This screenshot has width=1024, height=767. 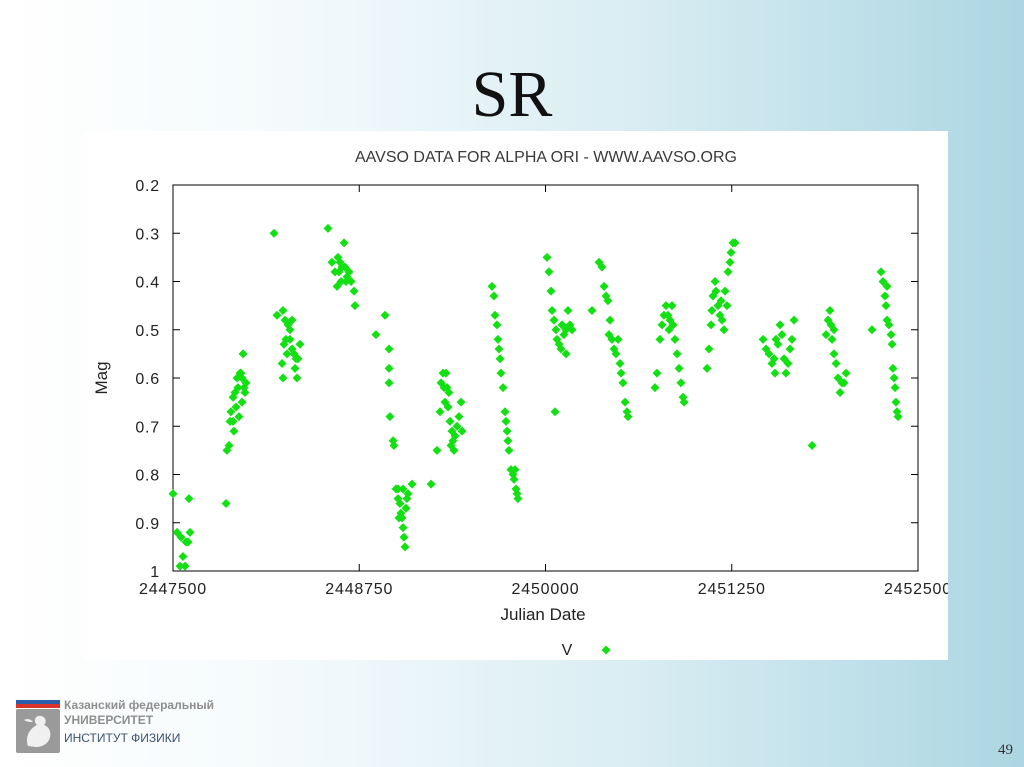 What do you see at coordinates (586, 650) in the screenshot?
I see `legend: V` at bounding box center [586, 650].